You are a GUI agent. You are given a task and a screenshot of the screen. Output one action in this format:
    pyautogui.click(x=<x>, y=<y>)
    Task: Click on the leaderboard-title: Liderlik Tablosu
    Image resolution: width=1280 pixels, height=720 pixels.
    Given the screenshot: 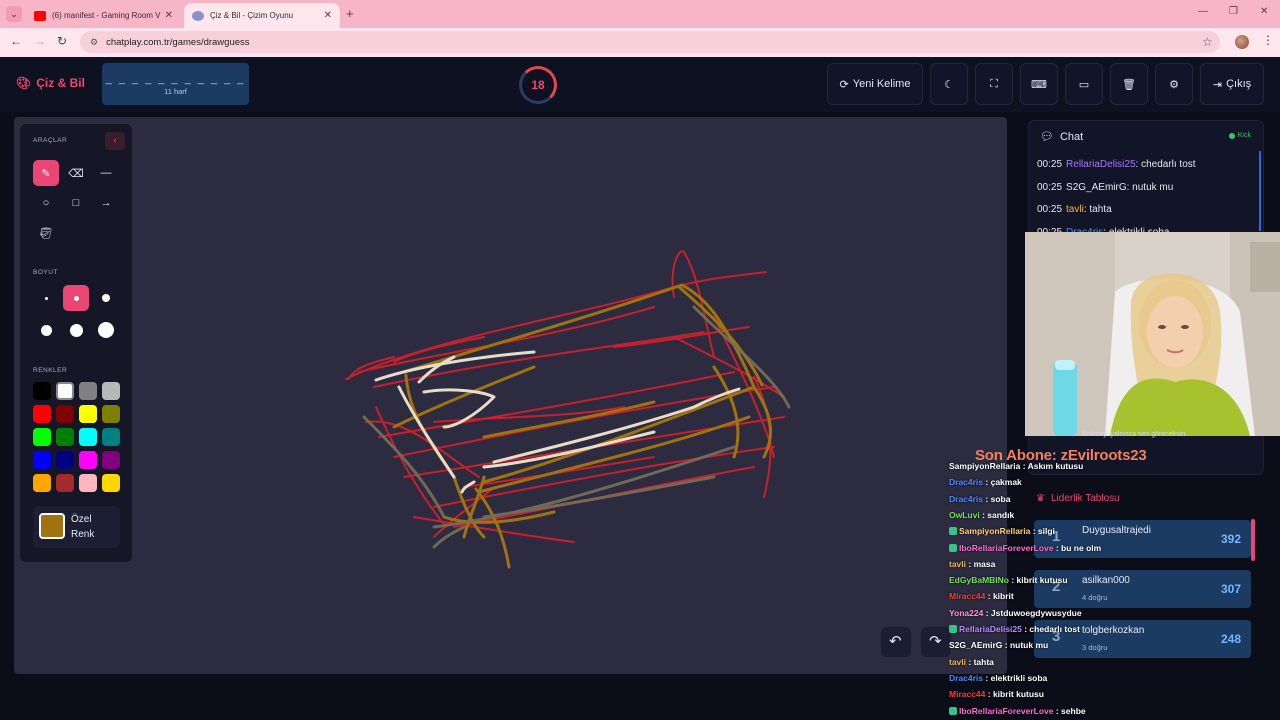 What is the action you would take?
    pyautogui.click(x=1085, y=498)
    